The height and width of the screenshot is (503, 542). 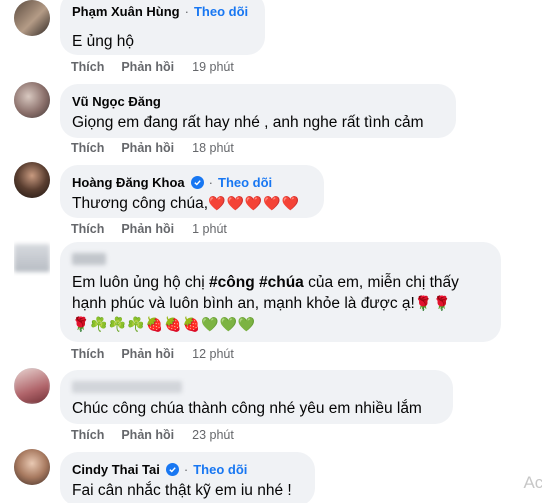 I want to click on comment-actions: Thích Phản hồi 1 phút, so click(x=149, y=229).